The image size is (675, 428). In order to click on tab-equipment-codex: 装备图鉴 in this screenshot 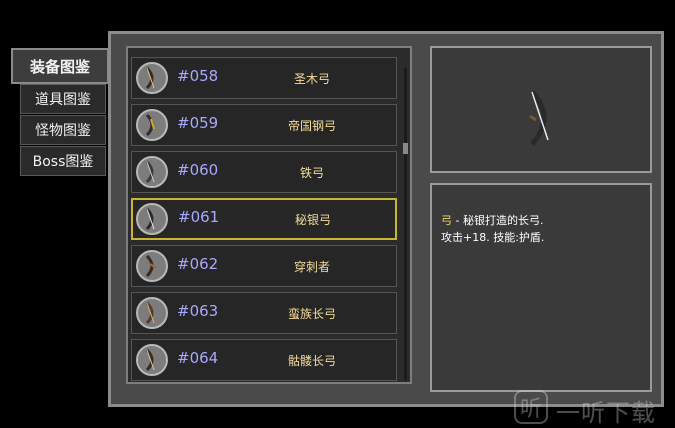, I will do `click(60, 66)`.